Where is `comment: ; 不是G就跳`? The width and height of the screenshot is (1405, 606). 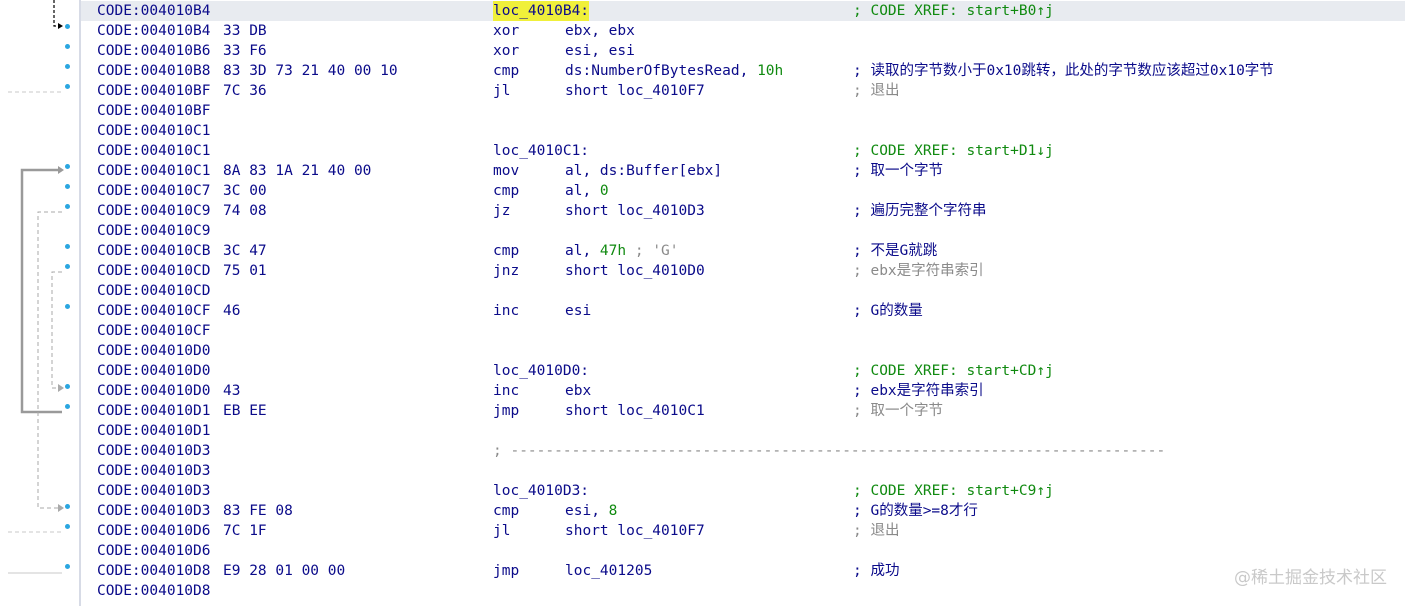 comment: ; 不是G就跳 is located at coordinates (895, 251).